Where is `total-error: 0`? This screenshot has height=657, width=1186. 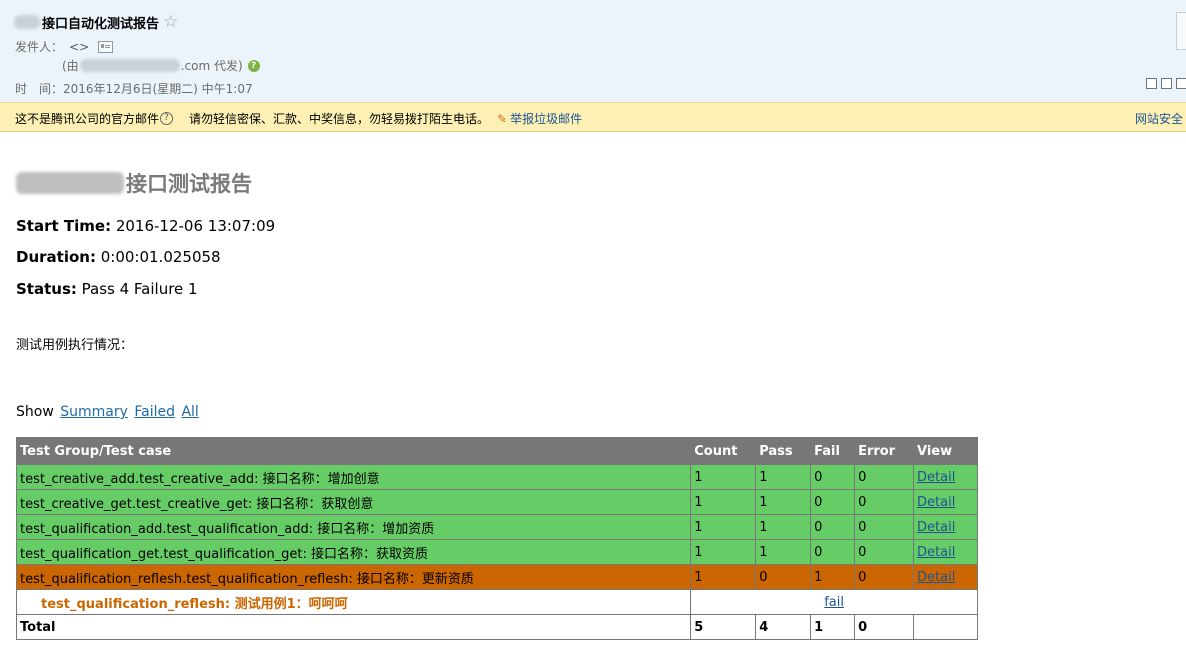 total-error: 0 is located at coordinates (884, 627).